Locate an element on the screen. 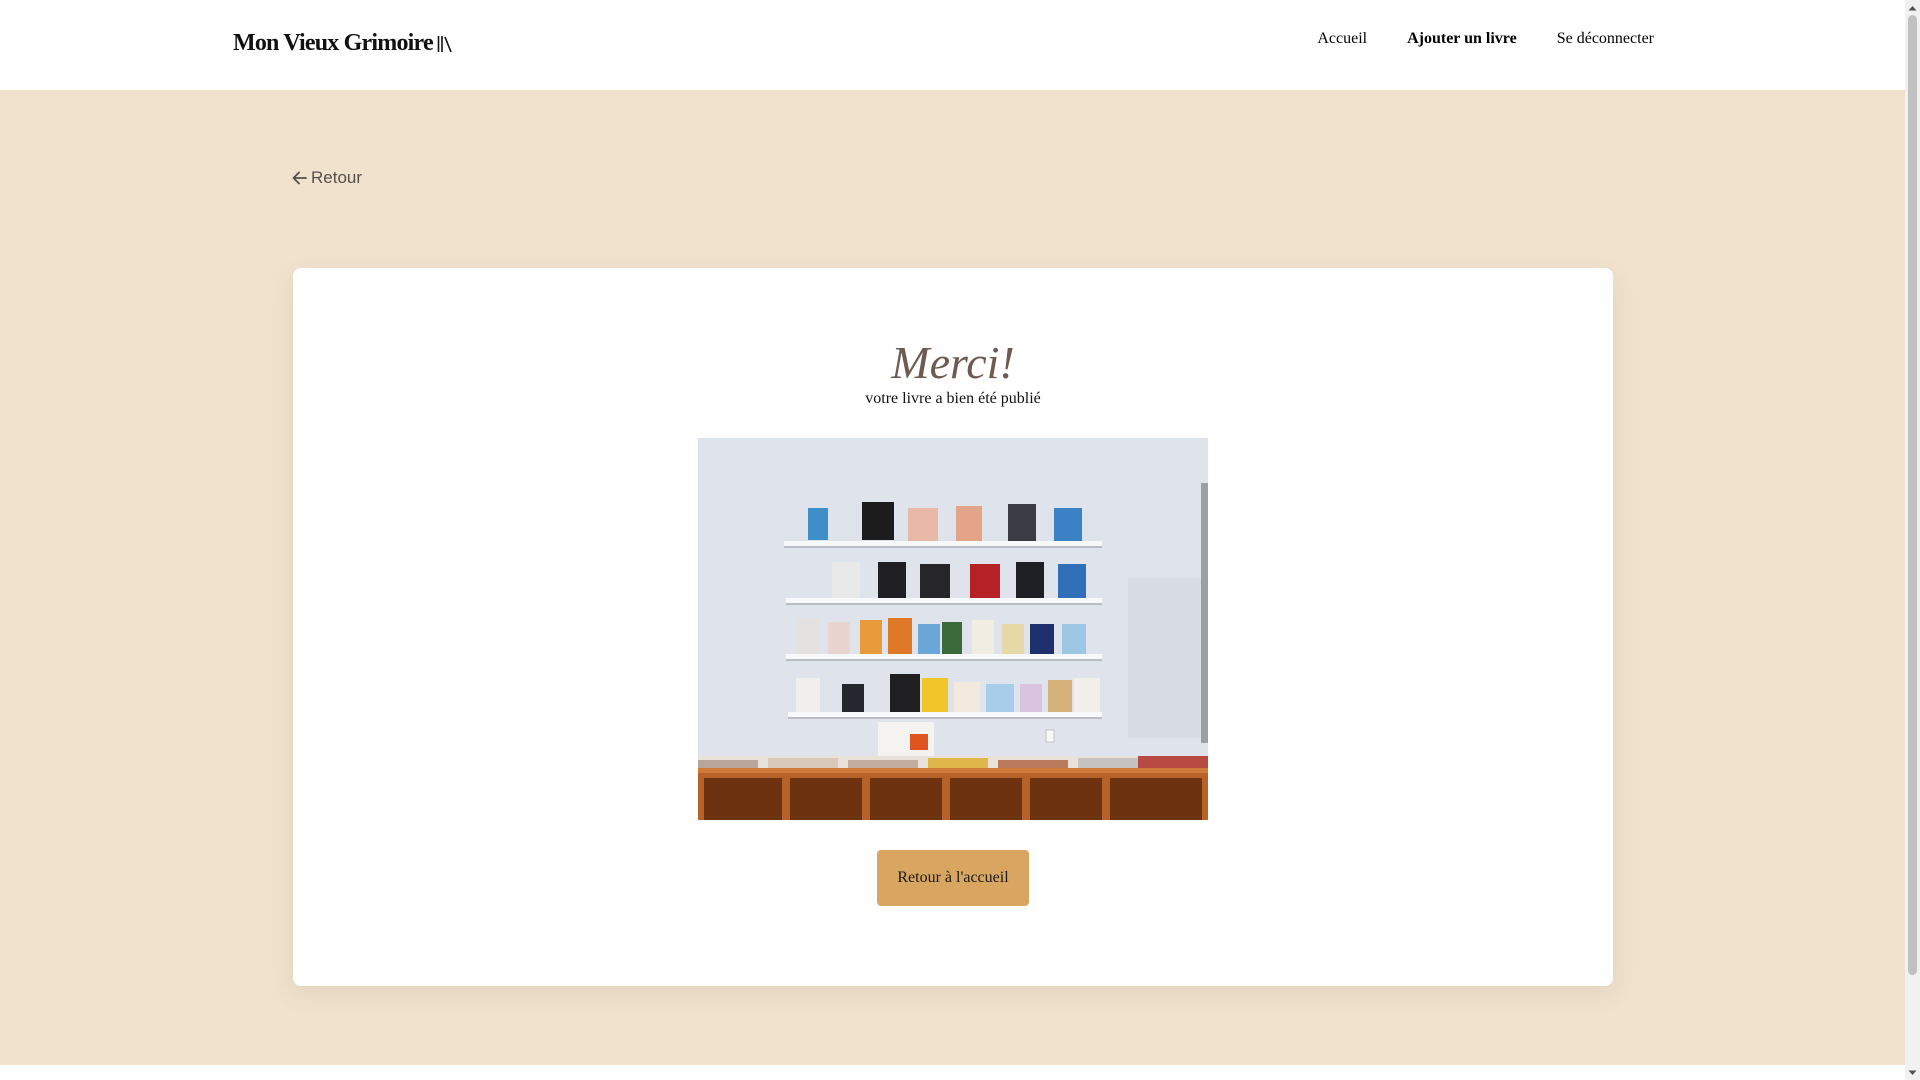 This screenshot has width=1920, height=1080. scroll-up-arrow-icon is located at coordinates (1912, 7).